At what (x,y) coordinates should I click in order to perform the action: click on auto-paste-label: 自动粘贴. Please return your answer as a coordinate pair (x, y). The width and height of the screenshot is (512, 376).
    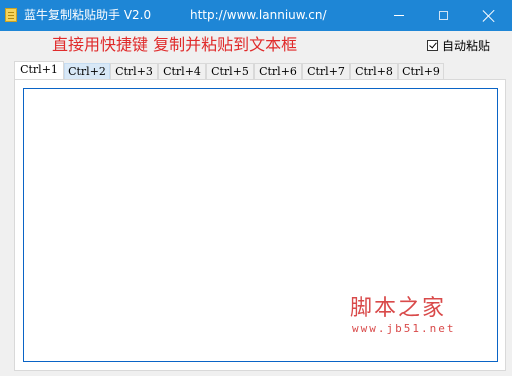
    Looking at the image, I should click on (466, 45).